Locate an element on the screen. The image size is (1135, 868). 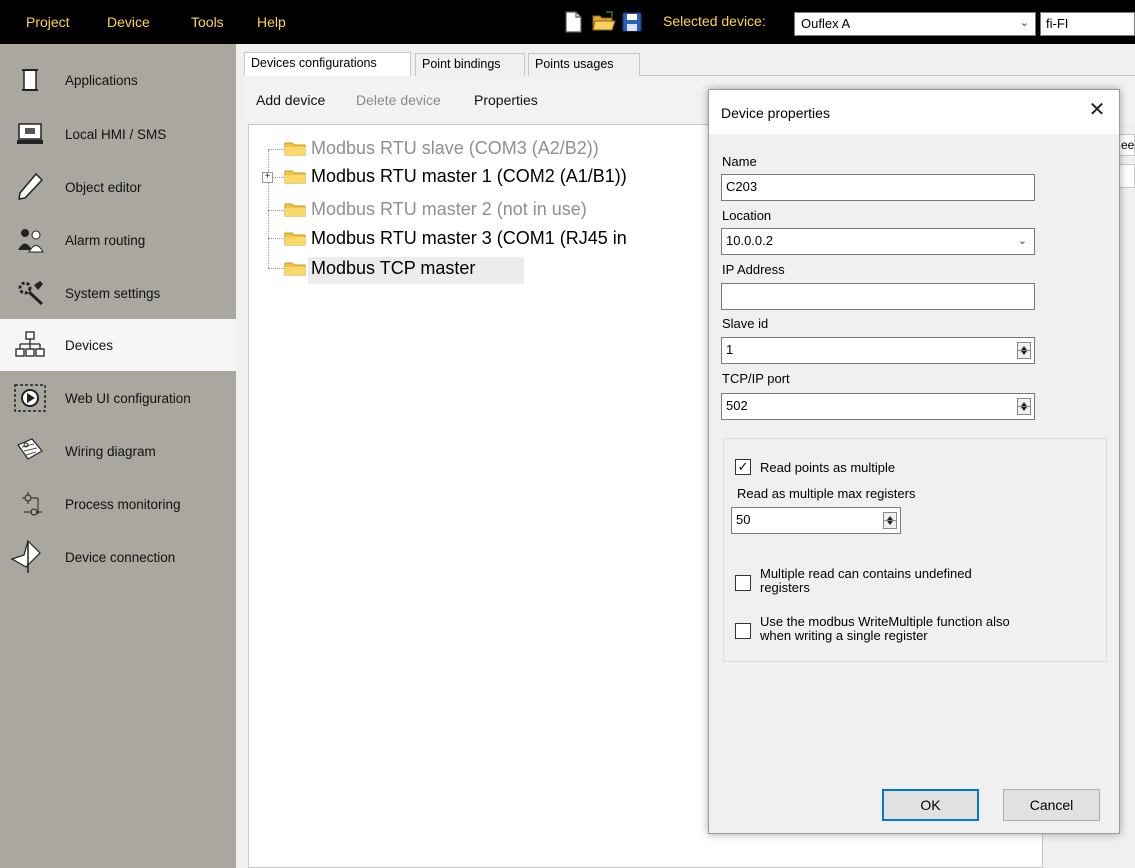
sidebar-item-label: Web UI configuration is located at coordinates (128, 398).